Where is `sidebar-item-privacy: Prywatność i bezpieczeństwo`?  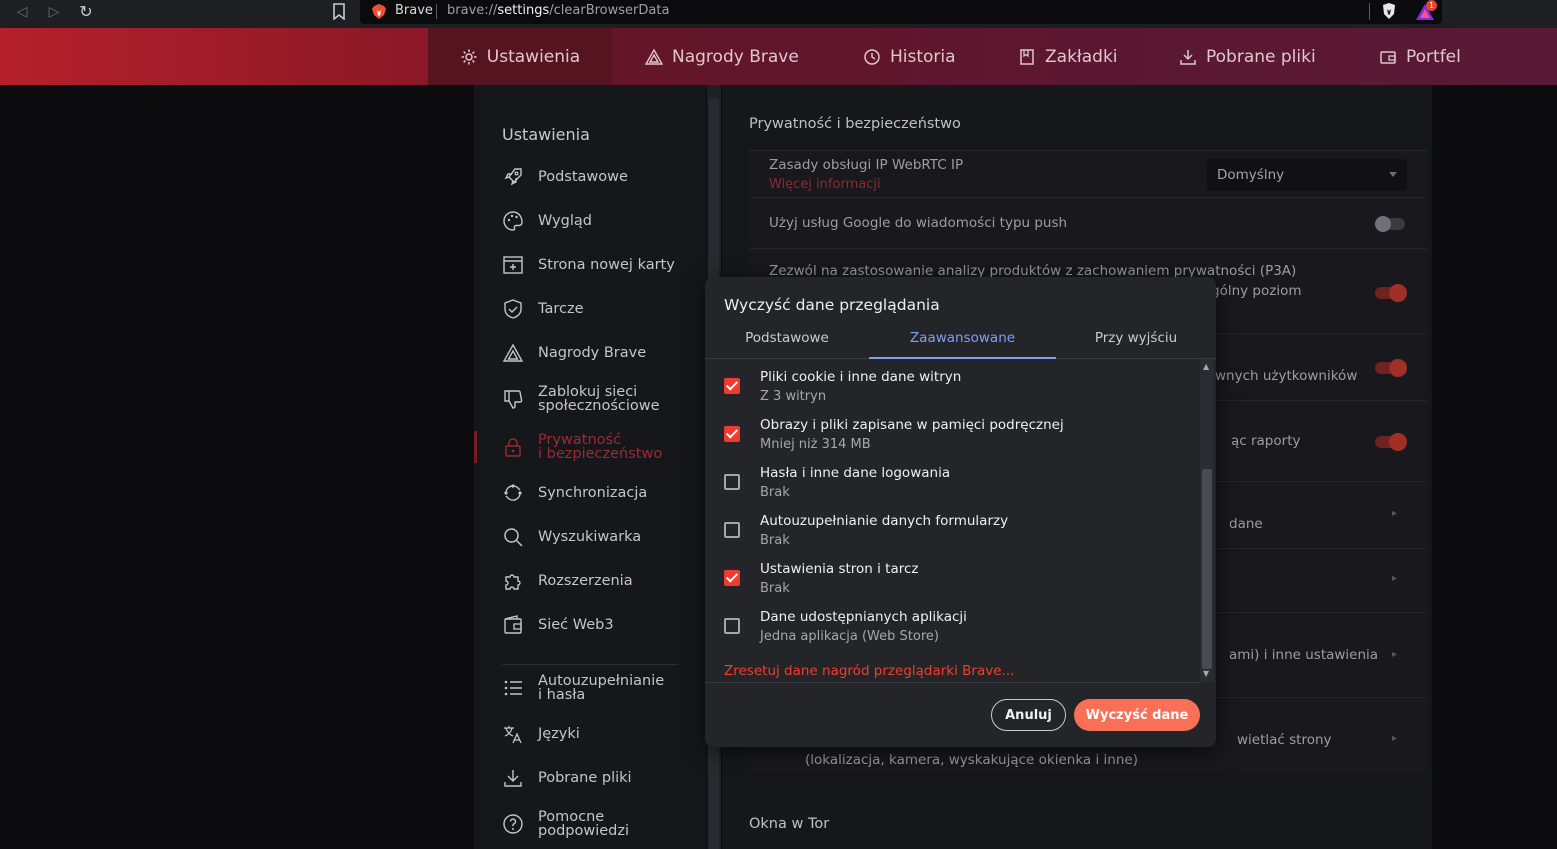 sidebar-item-privacy: Prywatność i bezpieczeństwo is located at coordinates (582, 447).